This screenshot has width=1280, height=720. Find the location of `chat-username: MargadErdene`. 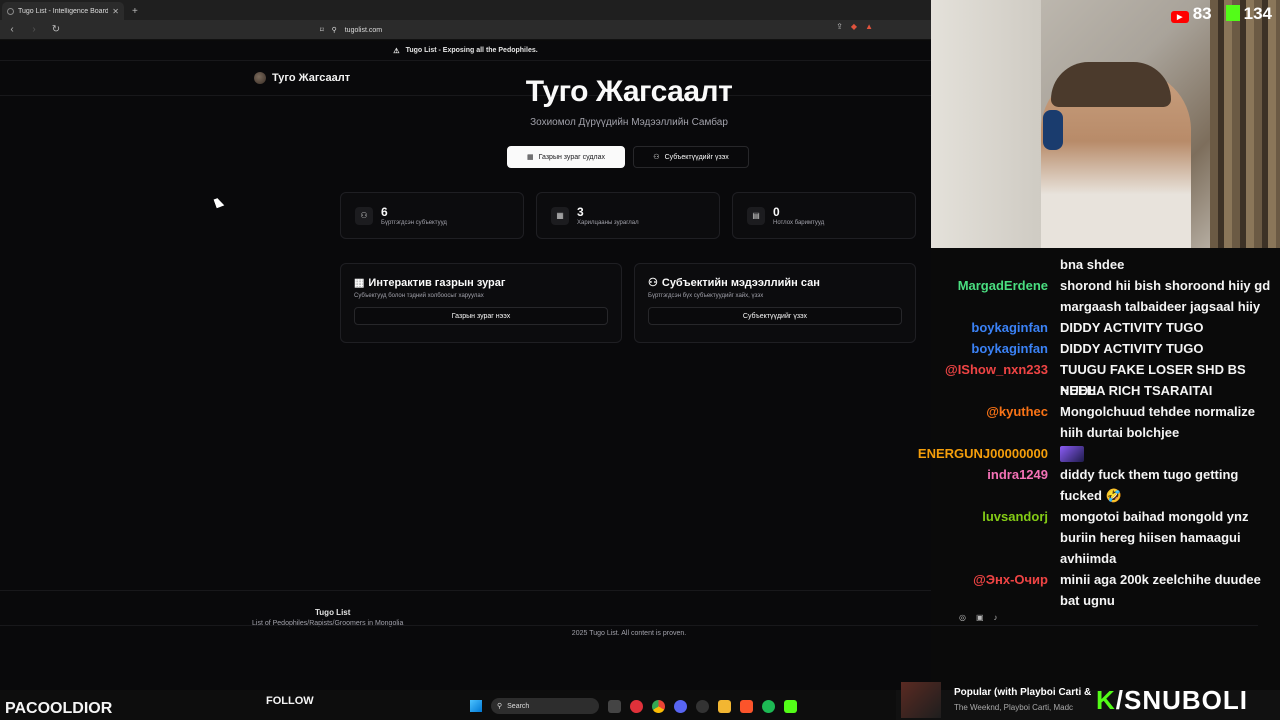

chat-username: MargadErdene is located at coordinates (1003, 285).